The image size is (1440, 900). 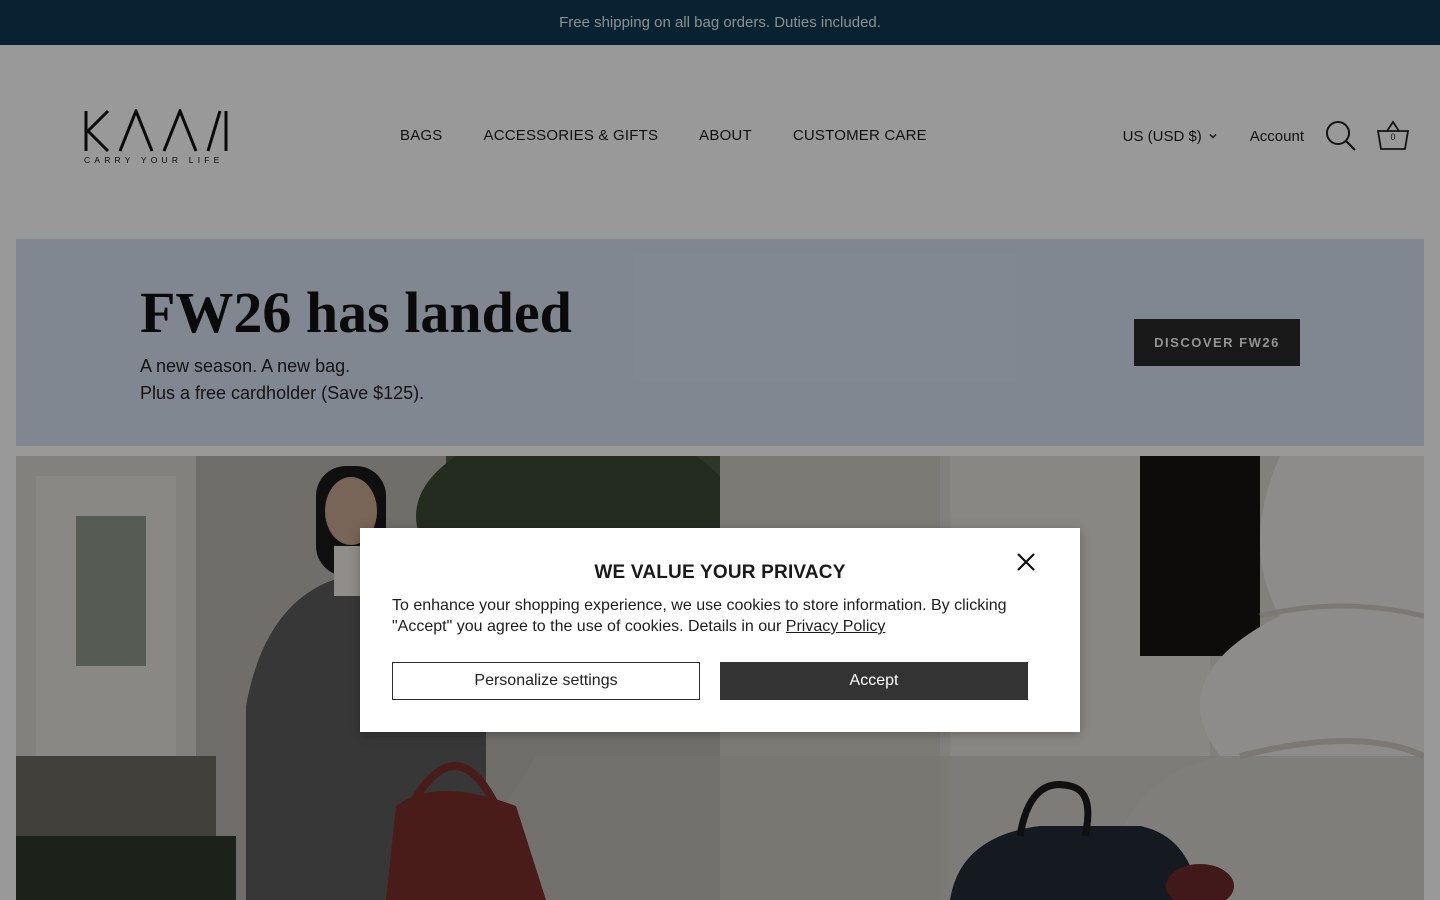 I want to click on personalize-settings-button: Personalize settings, so click(x=546, y=681).